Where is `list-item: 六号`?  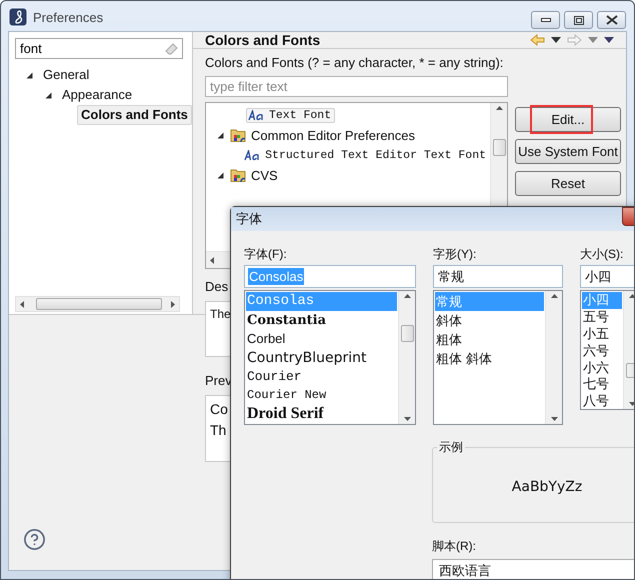 list-item: 六号 is located at coordinates (602, 351).